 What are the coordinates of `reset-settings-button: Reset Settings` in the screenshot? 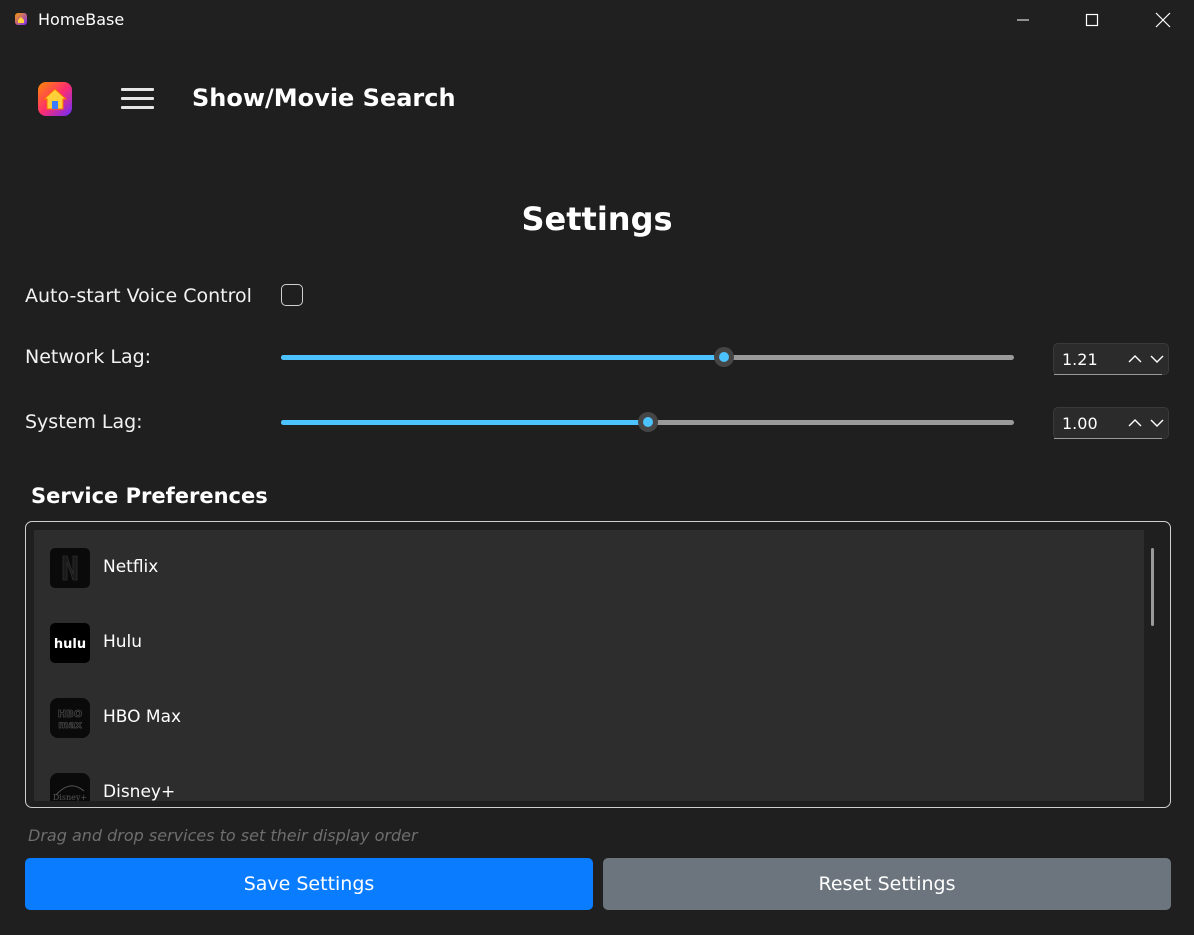 It's located at (887, 884).